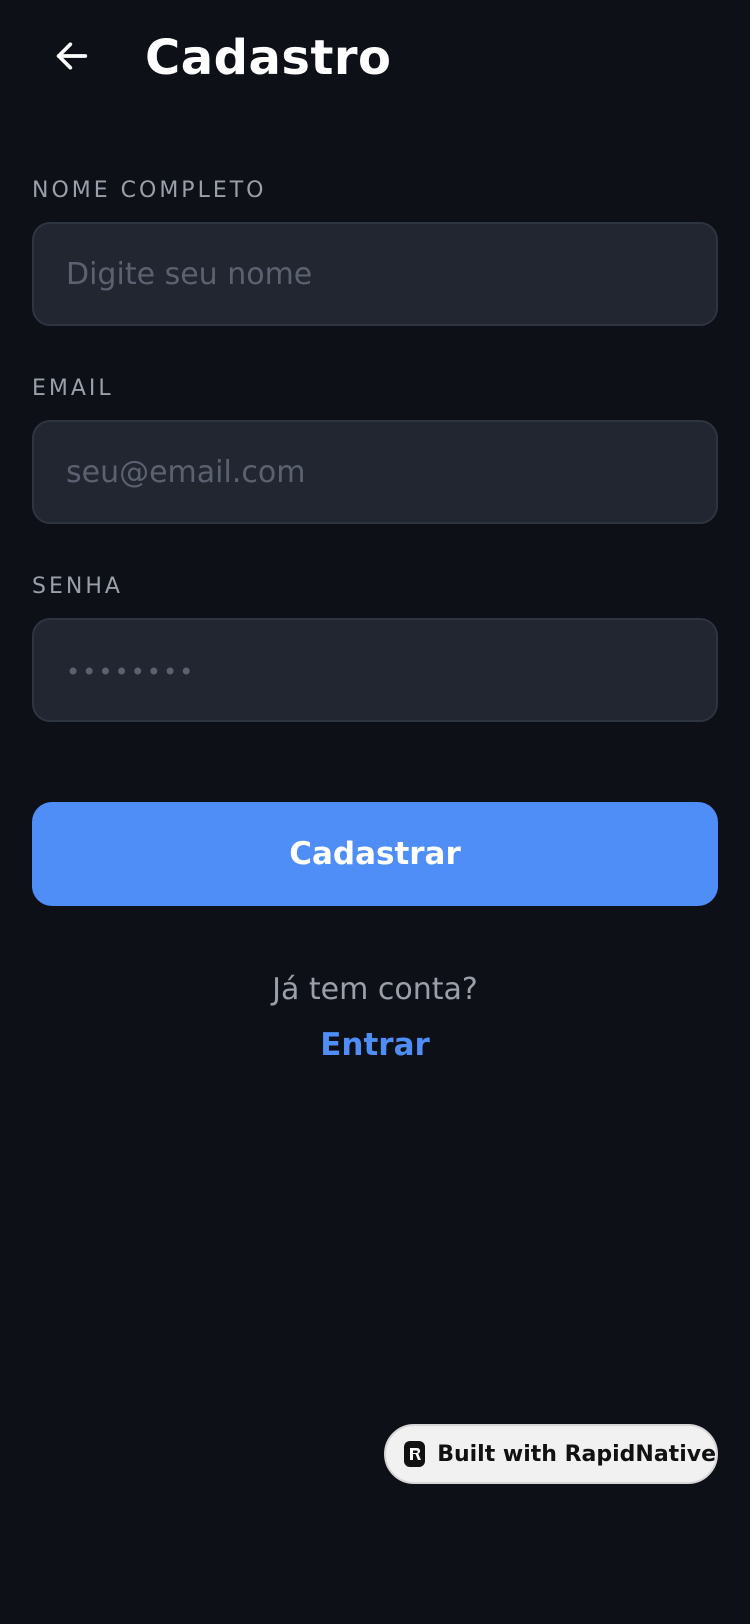  What do you see at coordinates (375, 274) in the screenshot?
I see `name-input` at bounding box center [375, 274].